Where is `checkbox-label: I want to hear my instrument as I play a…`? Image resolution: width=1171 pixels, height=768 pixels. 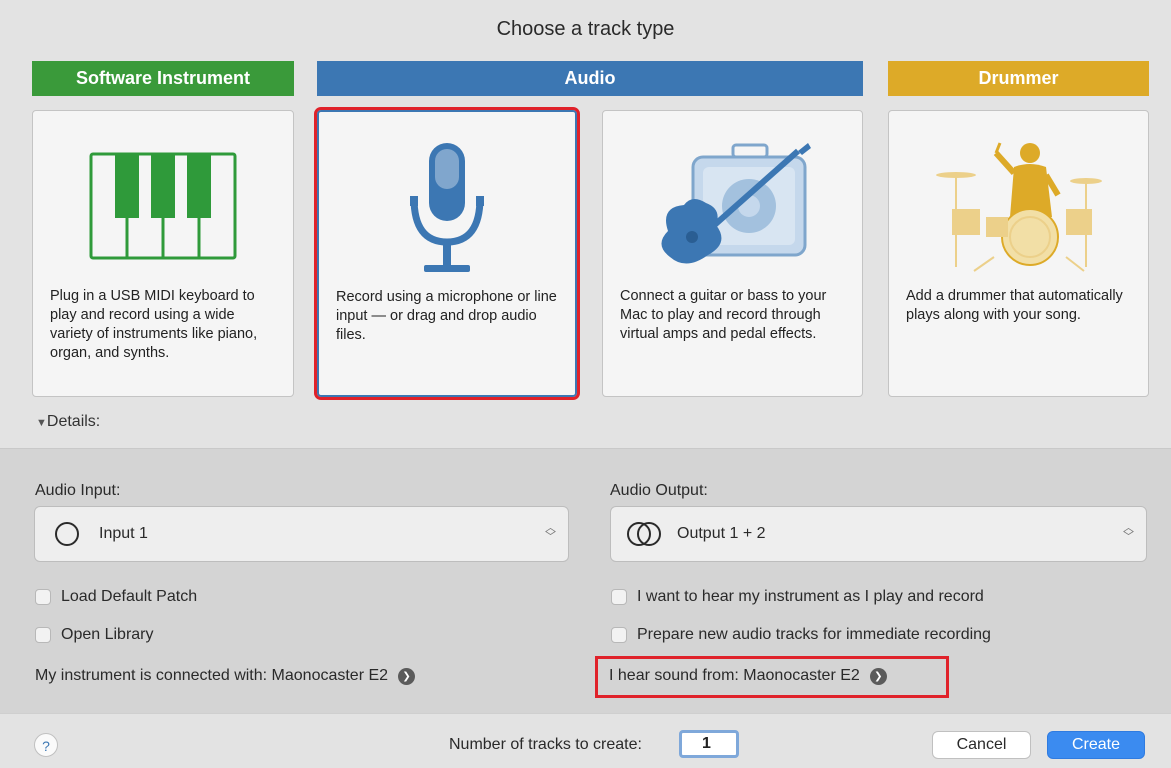
checkbox-label: I want to hear my instrument as I play a… is located at coordinates (810, 596).